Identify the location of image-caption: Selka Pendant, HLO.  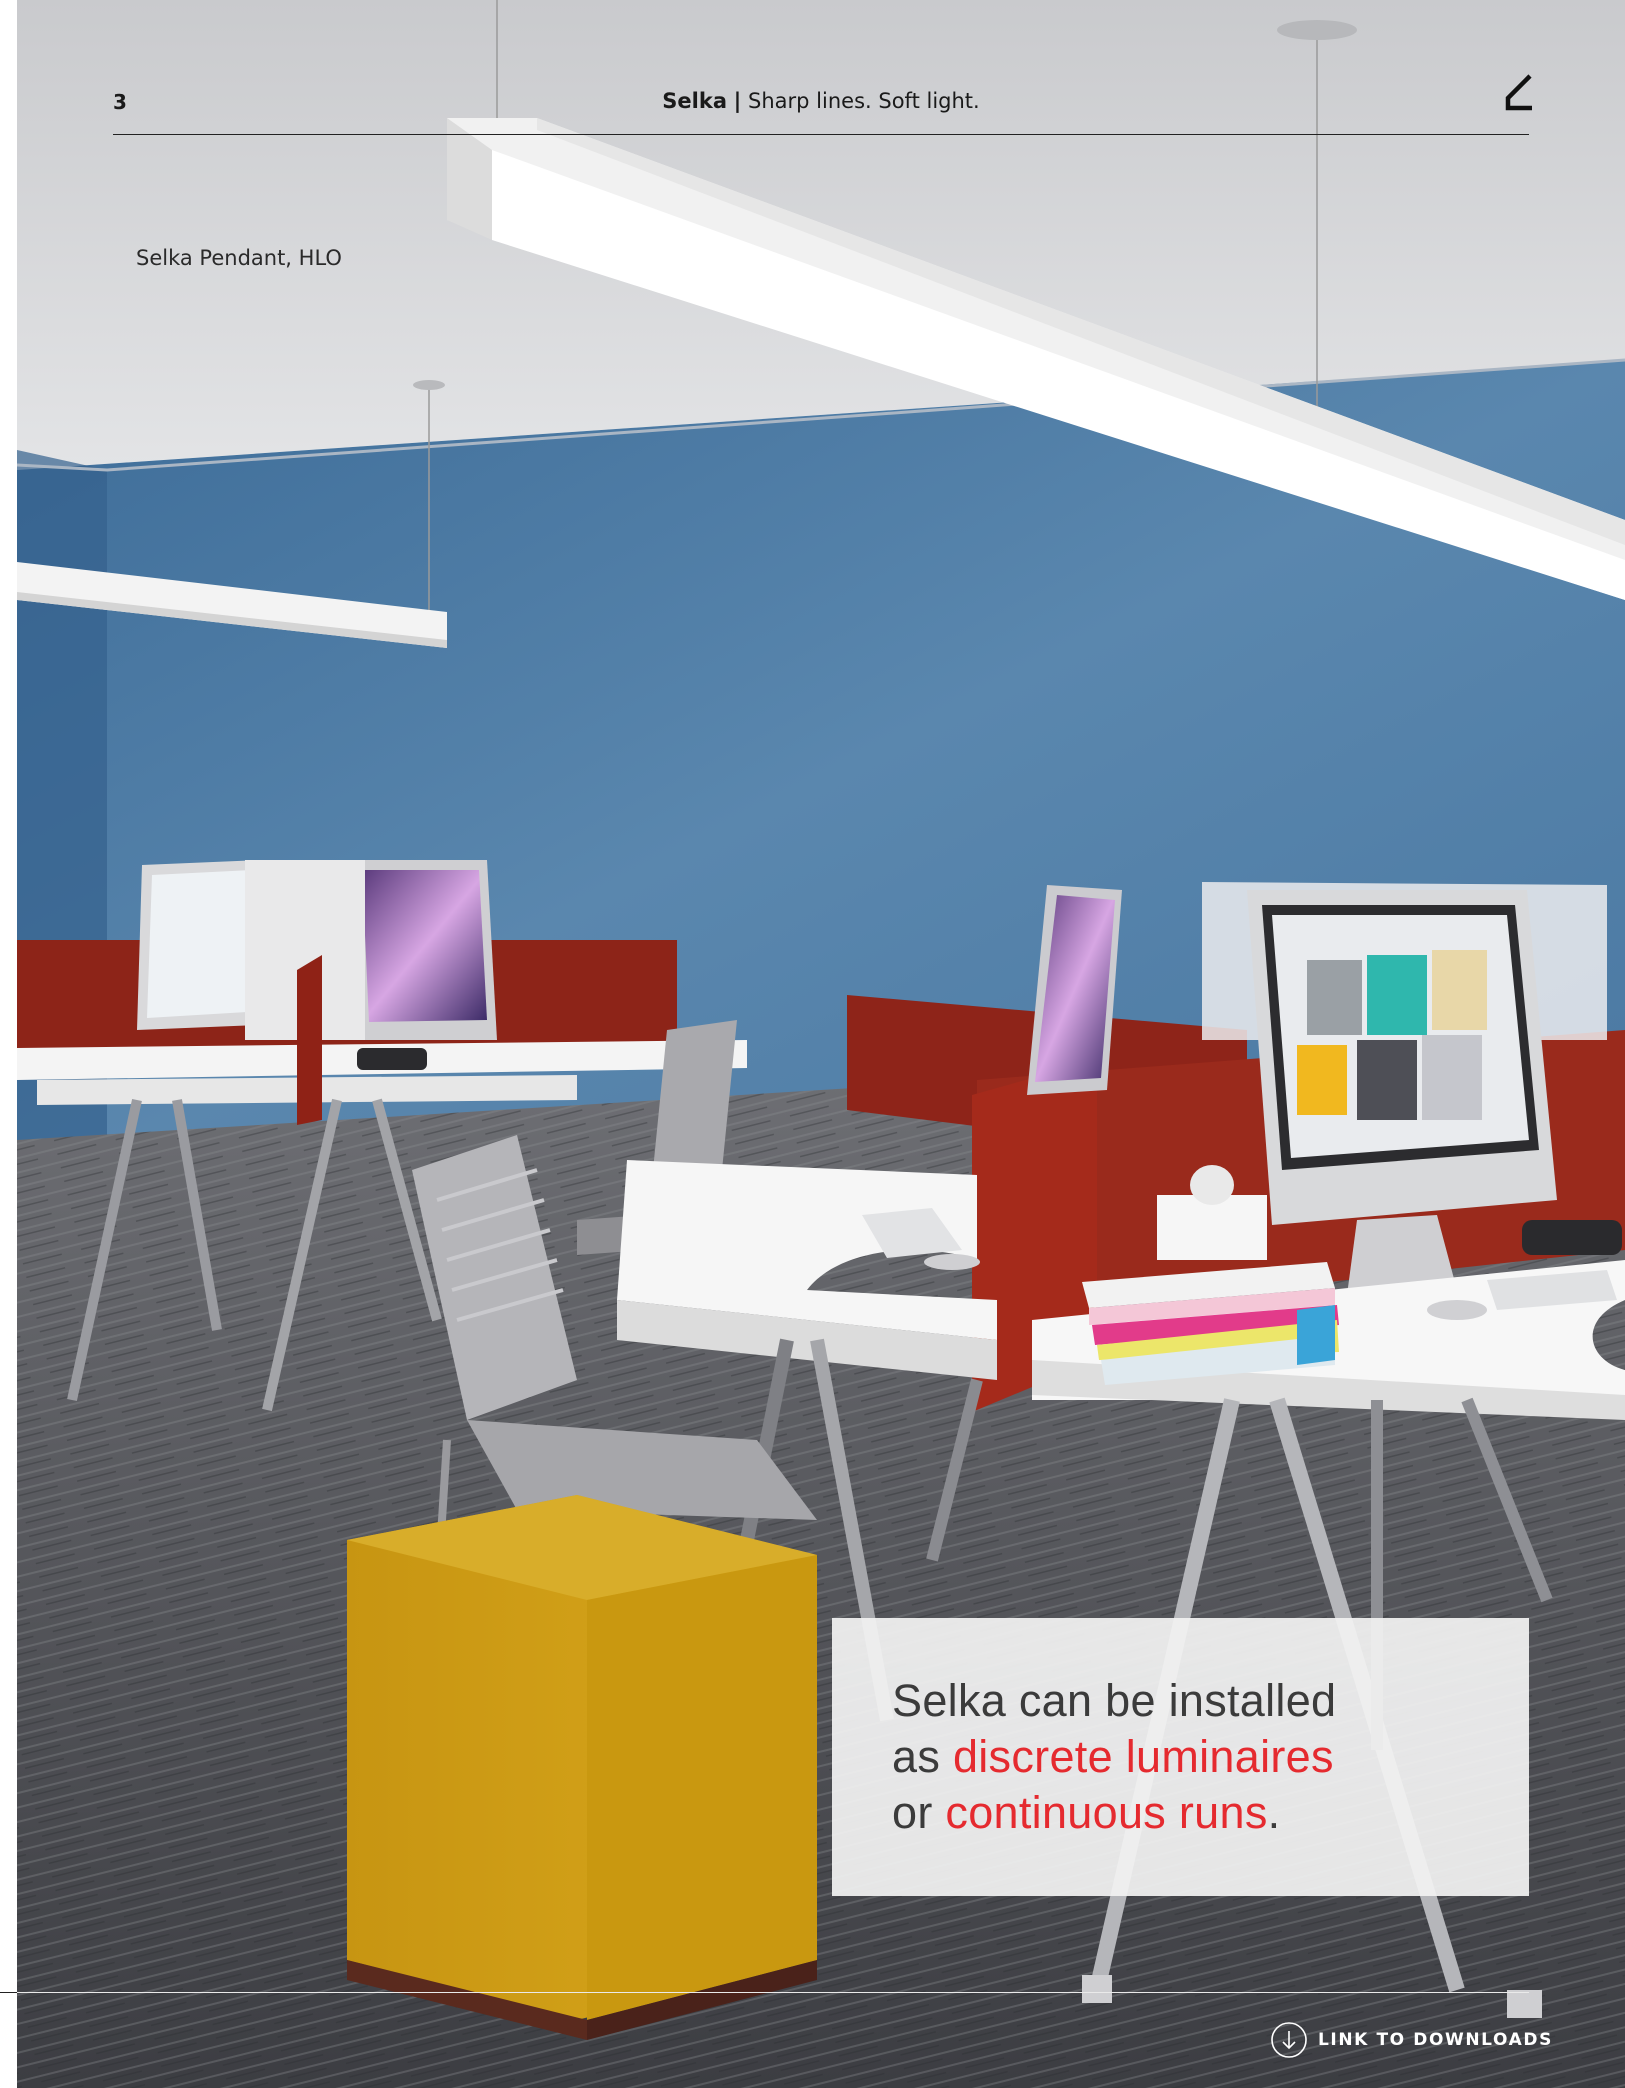
(239, 258).